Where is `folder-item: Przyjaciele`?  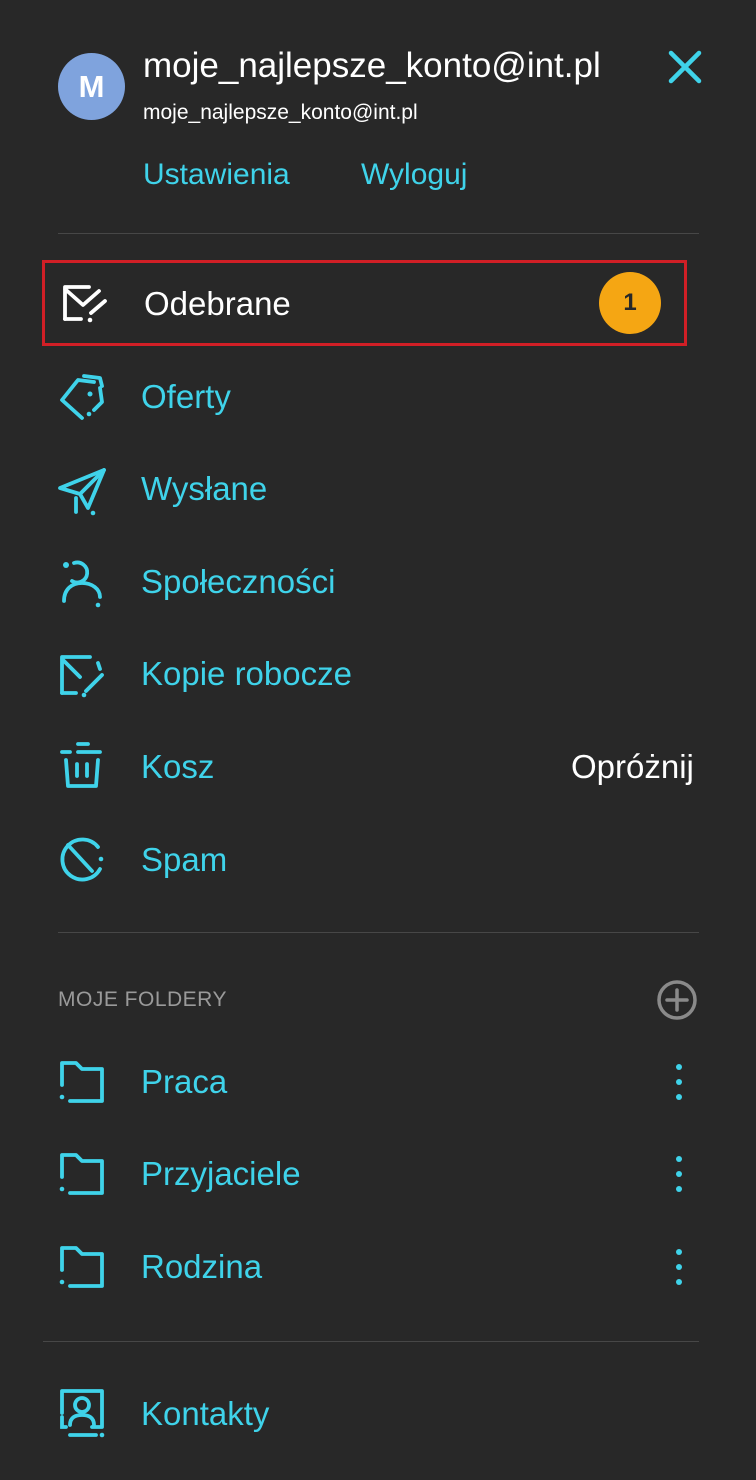 folder-item: Przyjaciele is located at coordinates (364, 1174).